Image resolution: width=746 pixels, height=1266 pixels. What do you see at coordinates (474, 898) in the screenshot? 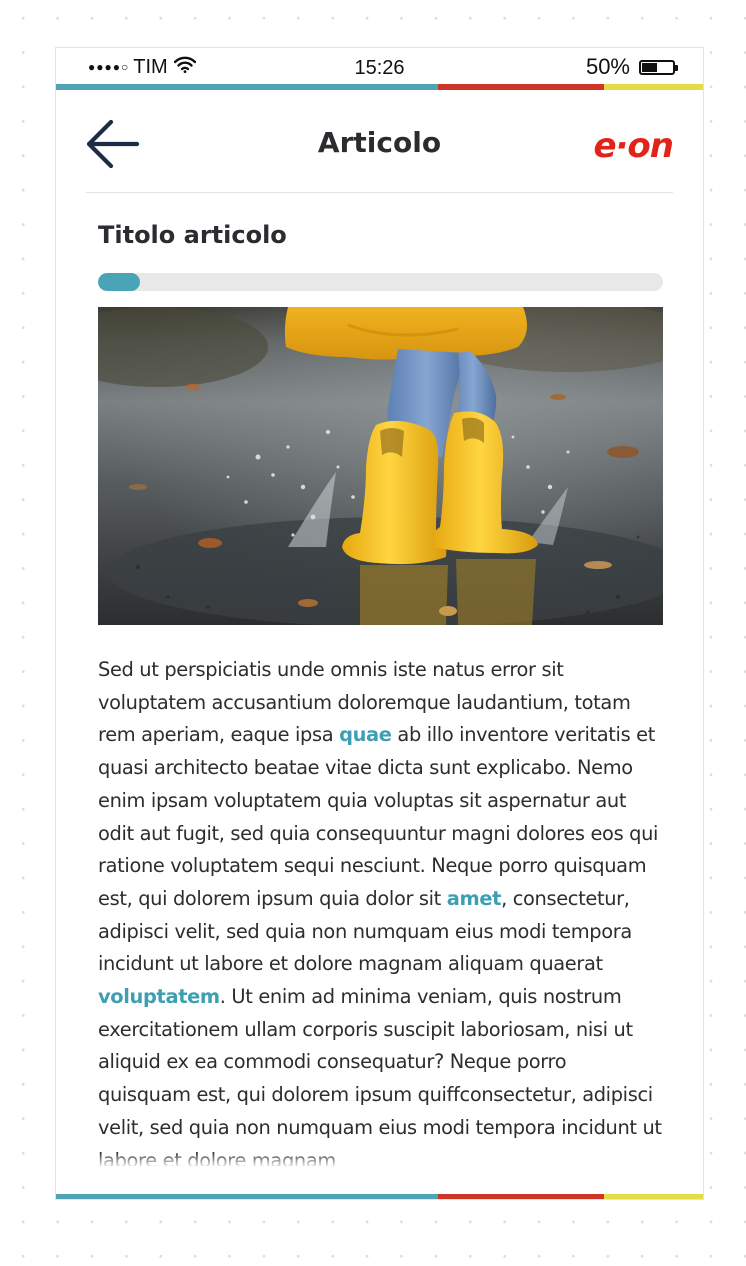
I see `inline-link-amet: amet` at bounding box center [474, 898].